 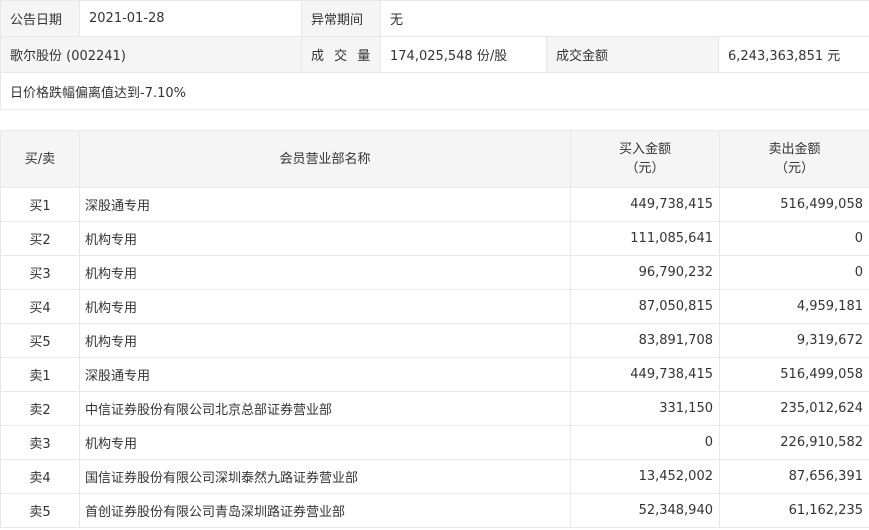 I want to click on table-row: 卖1 深股通专用 449,738,415 516,499,058, so click(x=434, y=374).